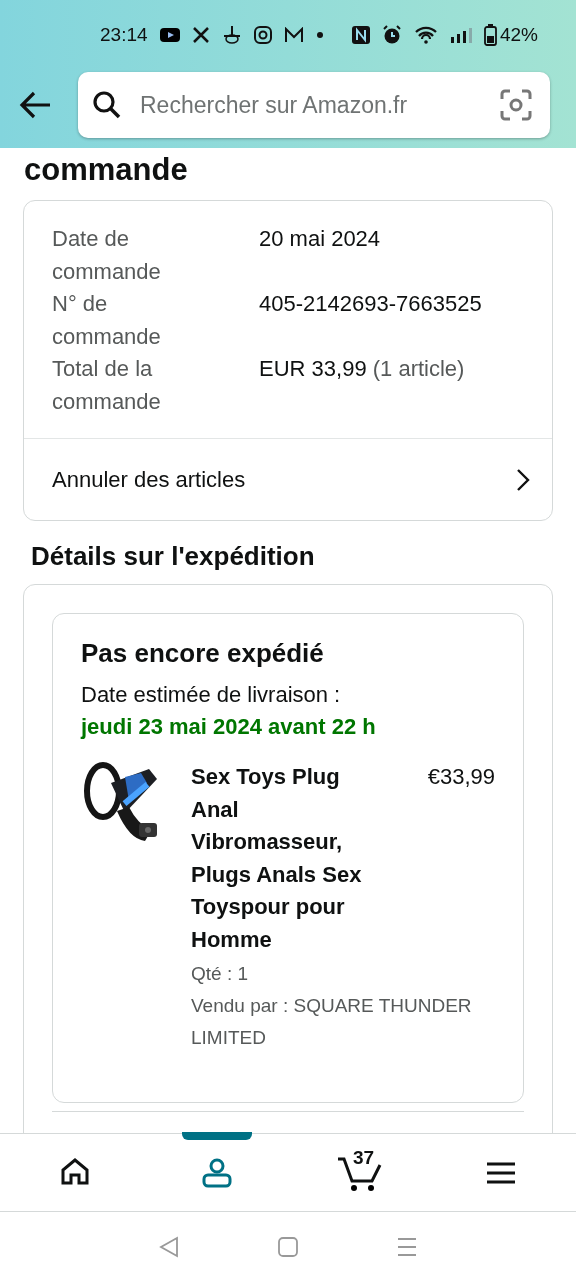 Image resolution: width=576 pixels, height=1280 pixels. I want to click on back-triangle-icon, so click(169, 1247).